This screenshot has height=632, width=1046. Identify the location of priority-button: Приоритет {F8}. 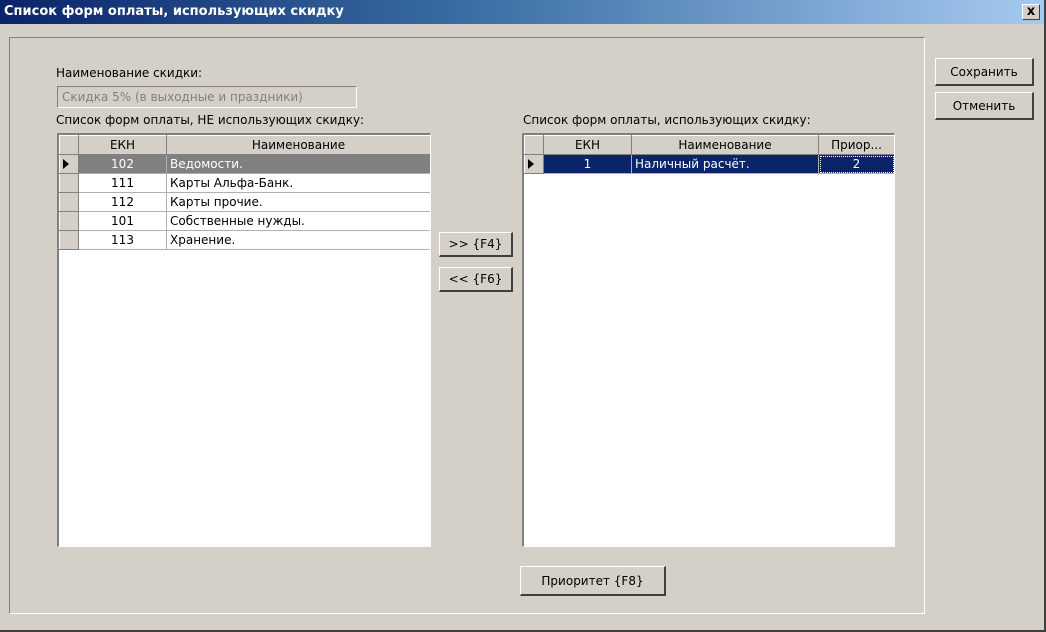
(593, 581).